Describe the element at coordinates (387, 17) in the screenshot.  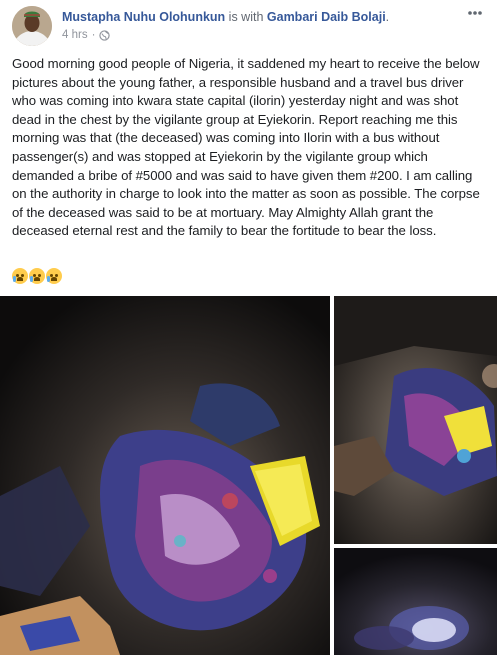
I see `tagged-suffix: .` at that location.